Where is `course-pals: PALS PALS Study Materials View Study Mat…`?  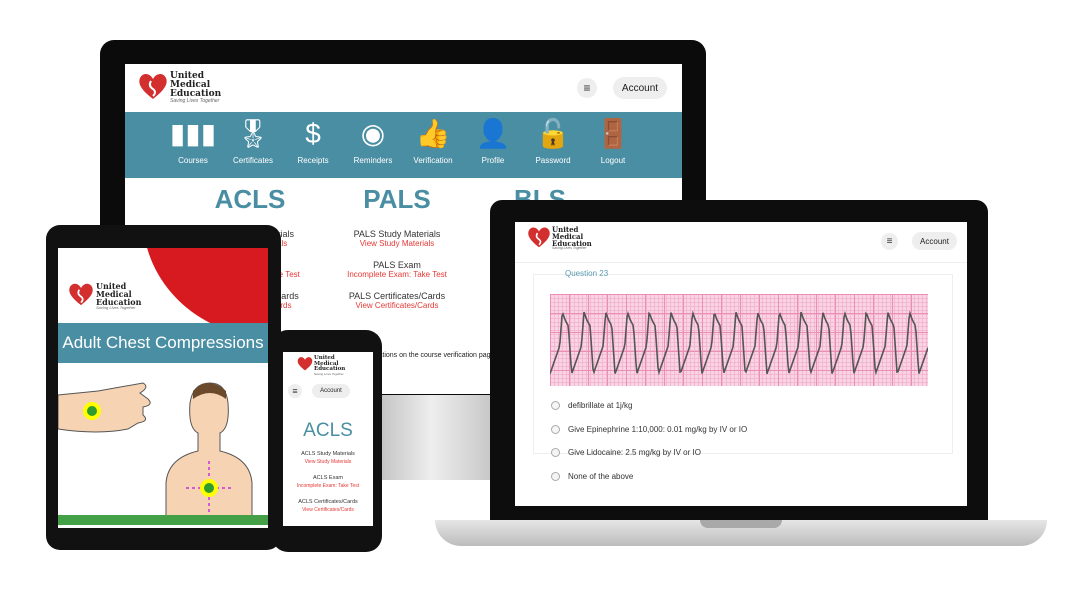
course-pals: PALS PALS Study Materials View Study Mat… is located at coordinates (397, 247).